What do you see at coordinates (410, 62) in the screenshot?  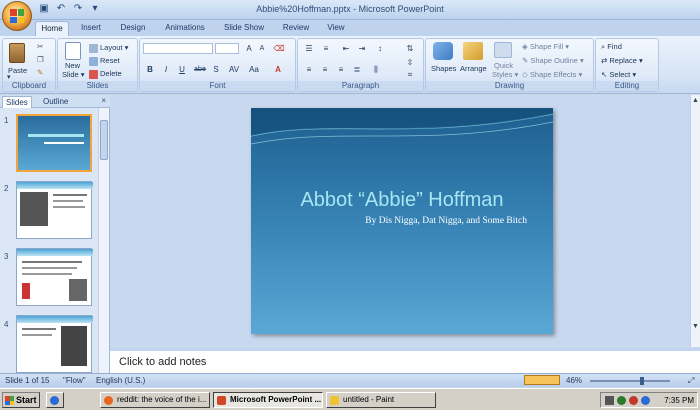 I see `align-text-icon: ⇳` at bounding box center [410, 62].